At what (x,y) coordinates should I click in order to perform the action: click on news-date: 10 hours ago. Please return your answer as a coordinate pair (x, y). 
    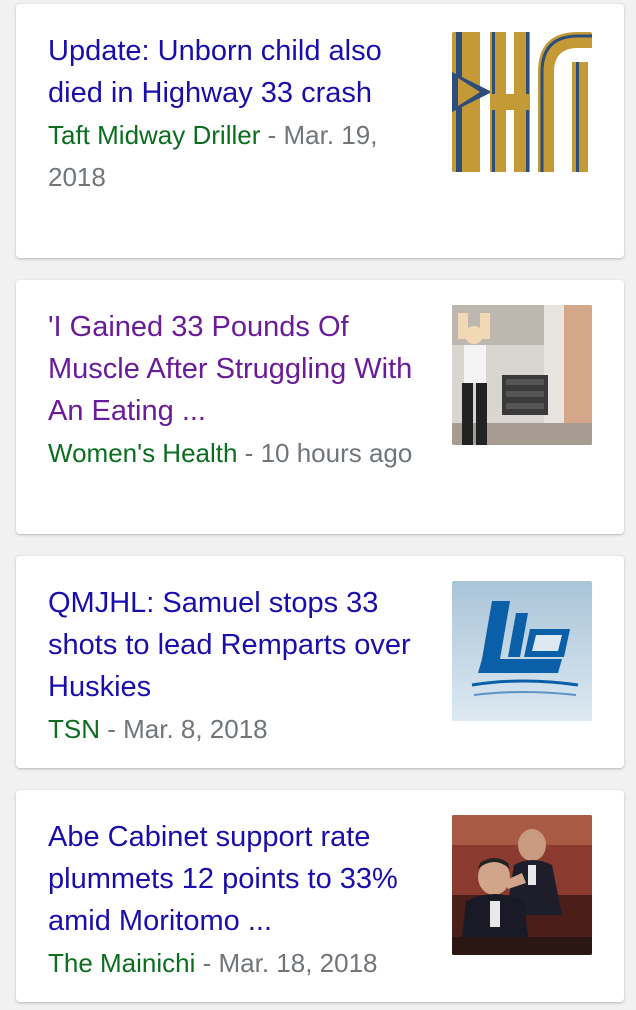
    Looking at the image, I should click on (336, 453).